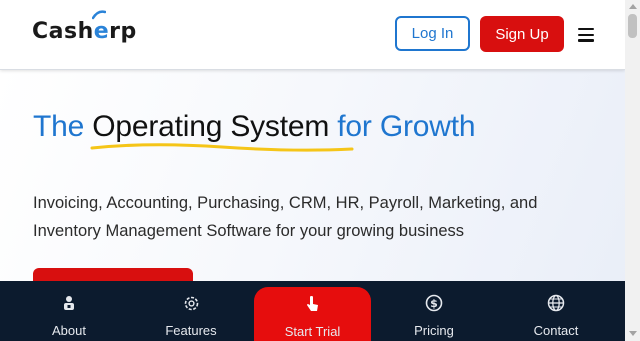  What do you see at coordinates (98, 14) in the screenshot?
I see `logo-swoosh-icon` at bounding box center [98, 14].